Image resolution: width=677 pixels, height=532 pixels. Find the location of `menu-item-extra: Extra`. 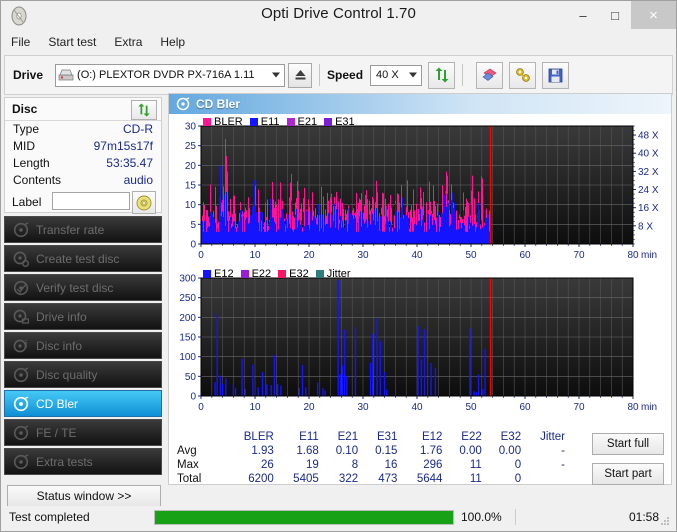

menu-item-extra: Extra is located at coordinates (128, 42).